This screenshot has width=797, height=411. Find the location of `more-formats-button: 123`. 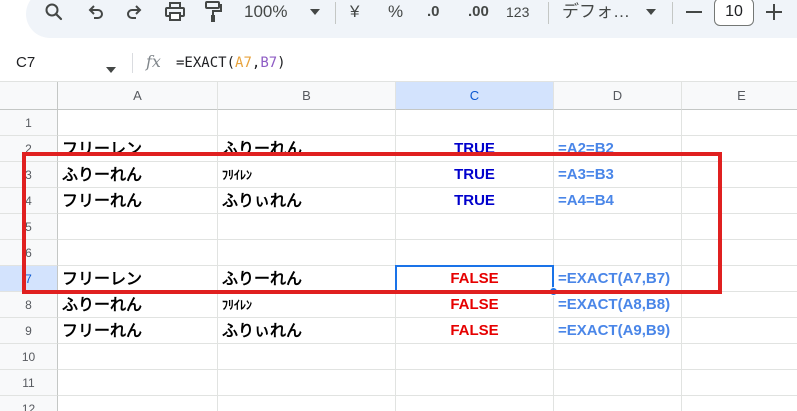

more-formats-button: 123 is located at coordinates (517, 12).